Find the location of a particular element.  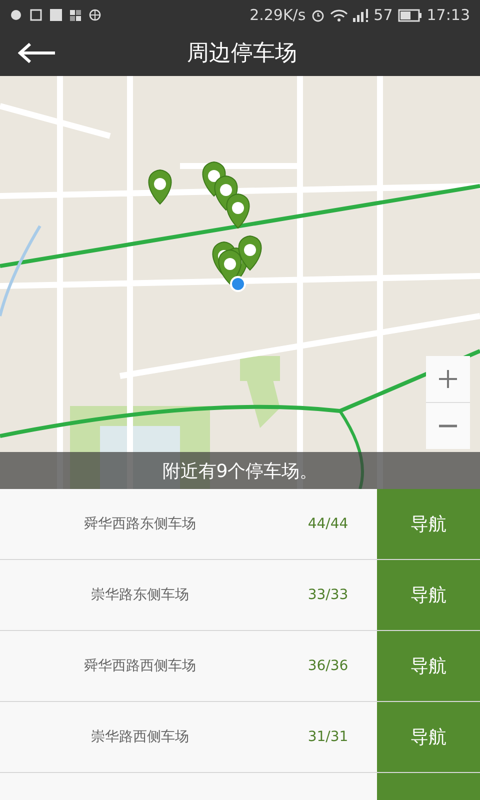

zoom-in-button is located at coordinates (448, 379).